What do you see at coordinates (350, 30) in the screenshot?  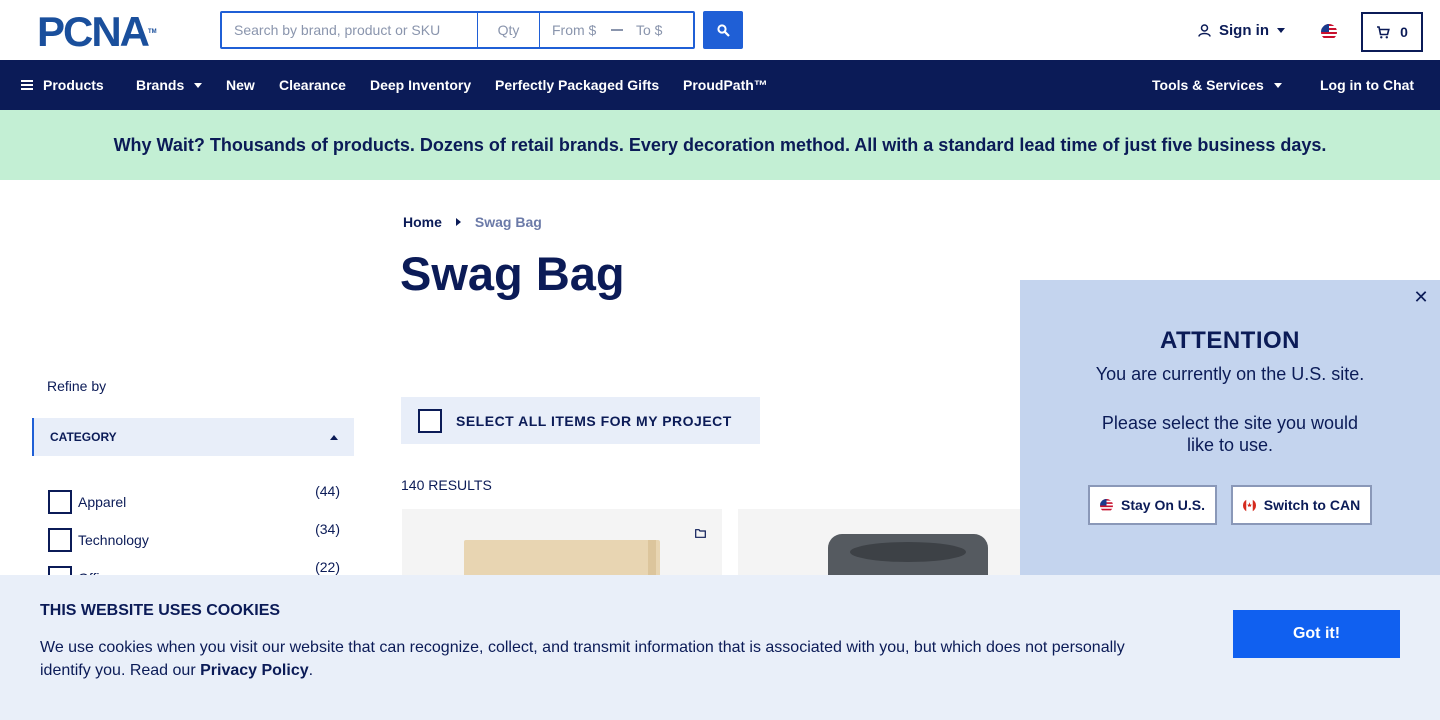 I see `search-input` at bounding box center [350, 30].